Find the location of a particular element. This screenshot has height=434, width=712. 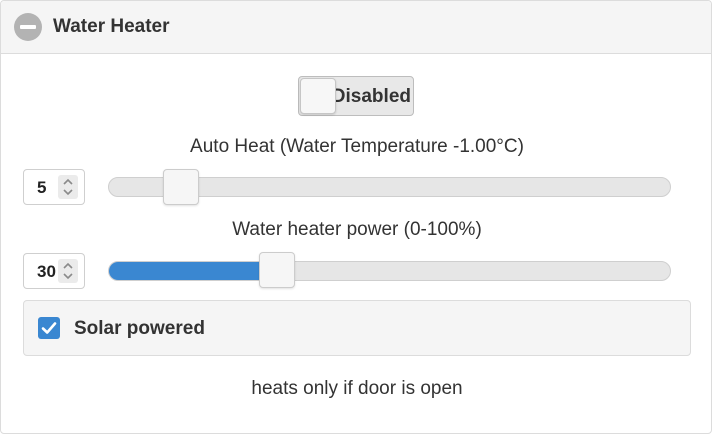

toggle-knob is located at coordinates (318, 96).